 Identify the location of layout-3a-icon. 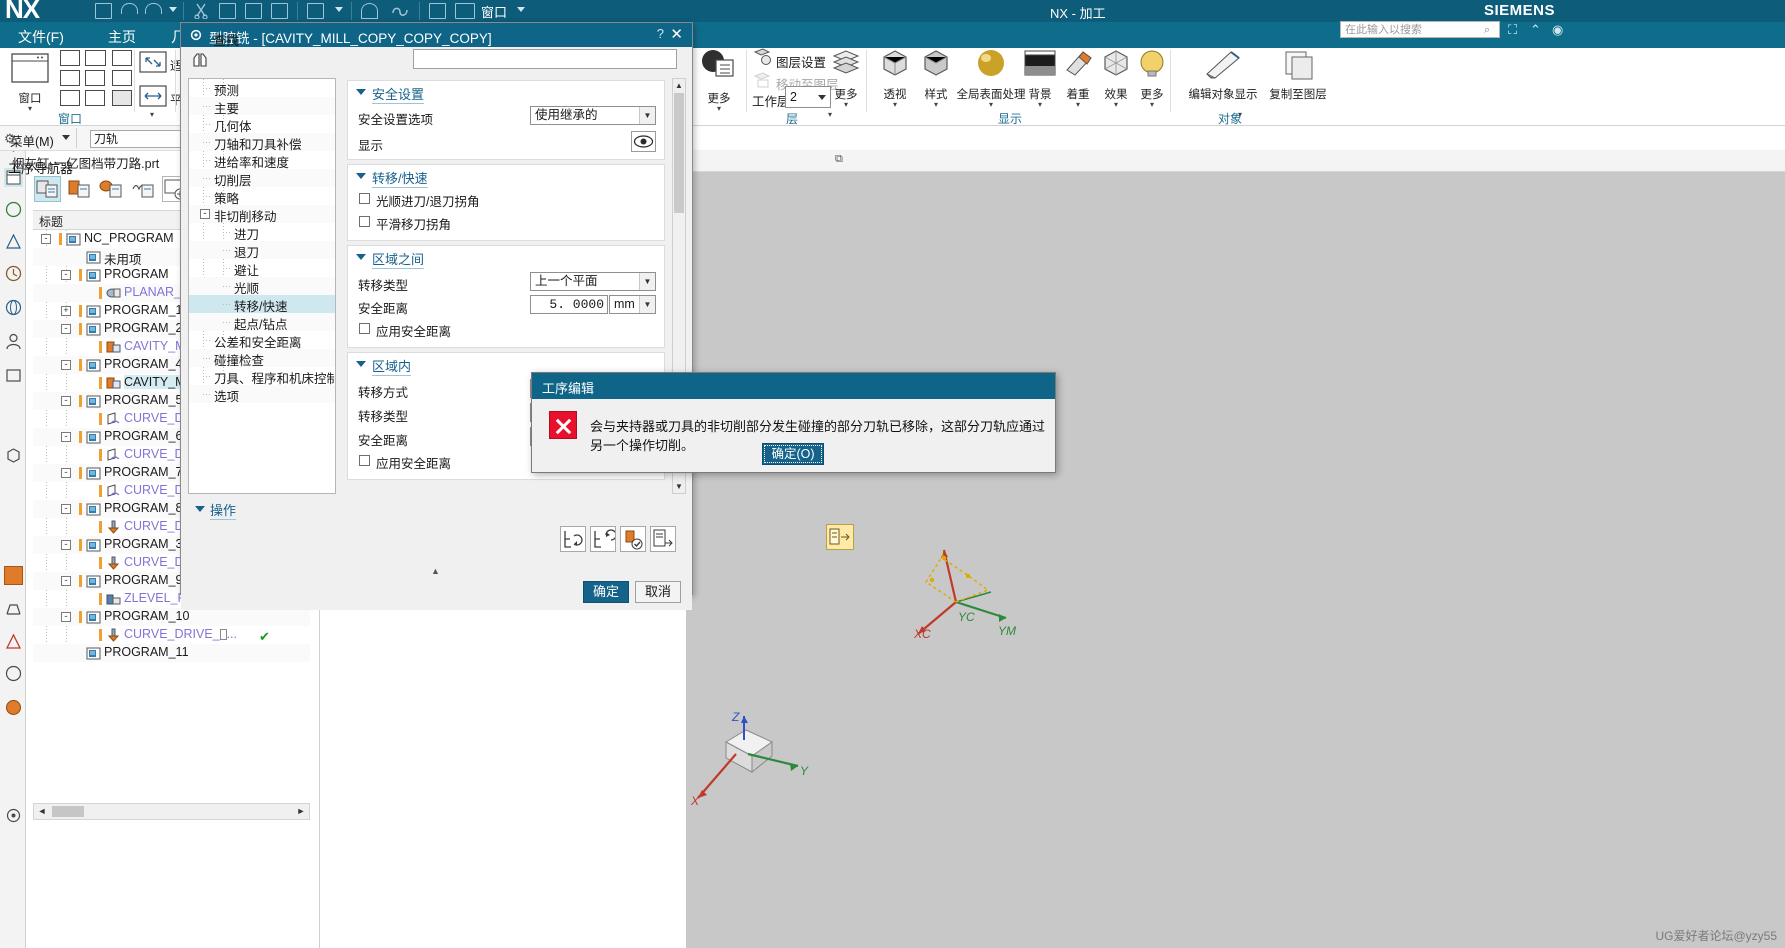
(70, 78).